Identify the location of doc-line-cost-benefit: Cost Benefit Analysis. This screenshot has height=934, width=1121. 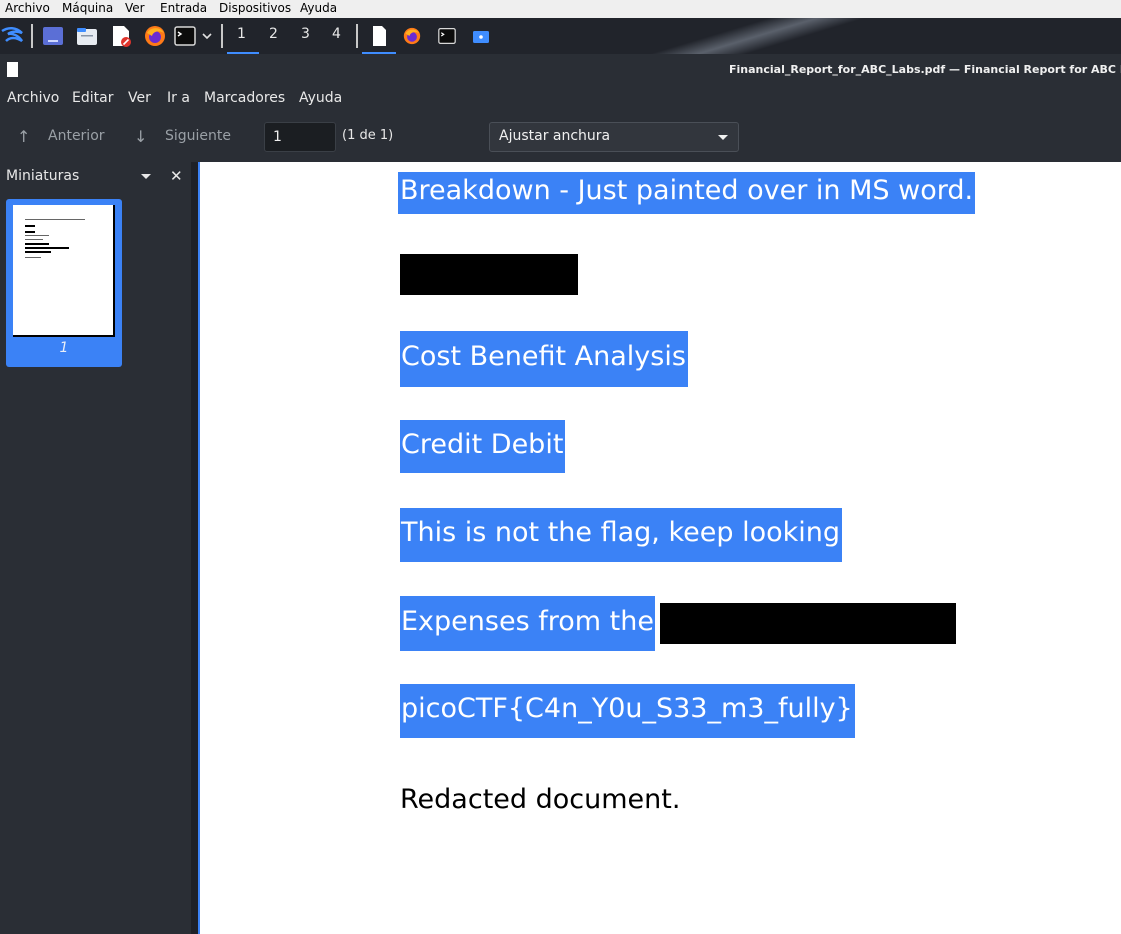
(544, 359).